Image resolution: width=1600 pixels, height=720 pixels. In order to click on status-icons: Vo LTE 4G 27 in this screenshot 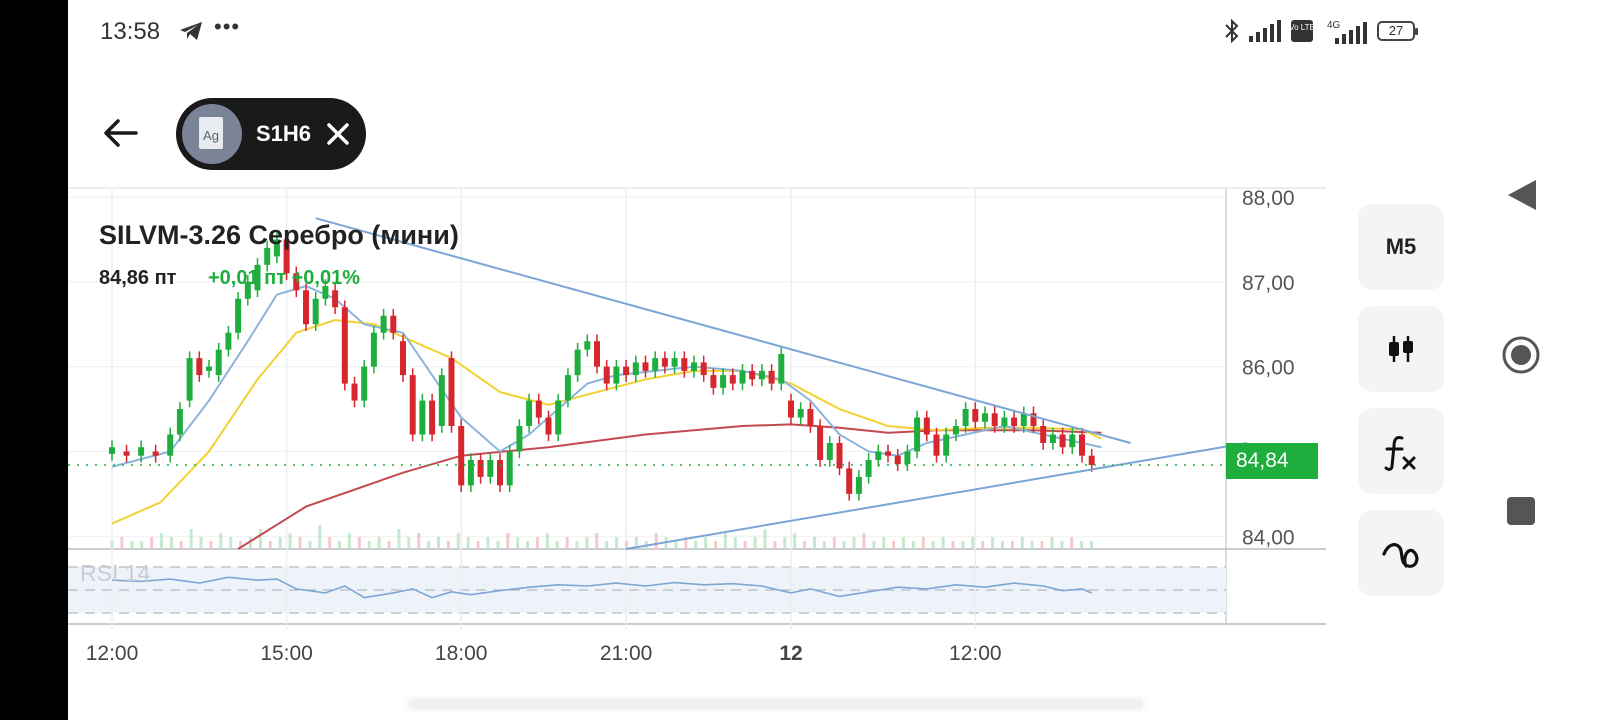, I will do `click(1320, 31)`.